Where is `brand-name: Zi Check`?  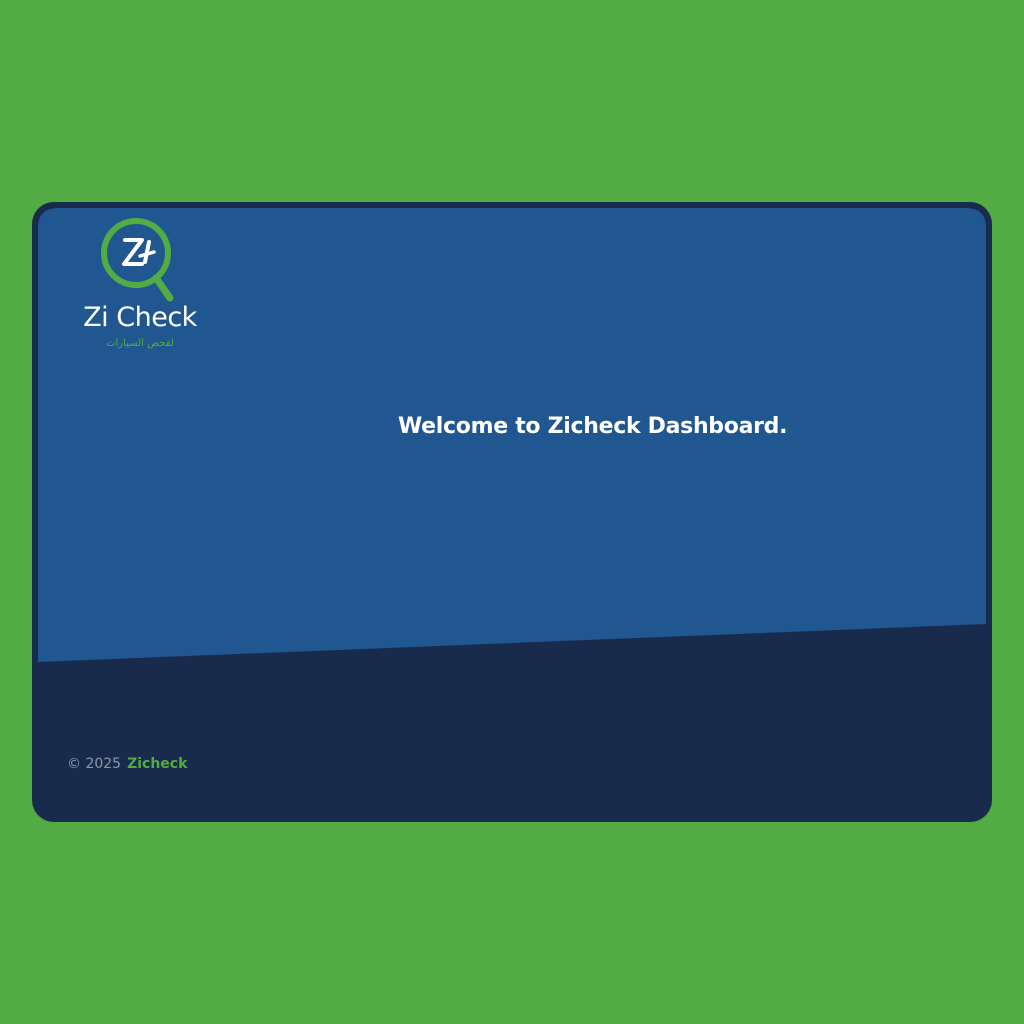
brand-name: Zi Check is located at coordinates (140, 317).